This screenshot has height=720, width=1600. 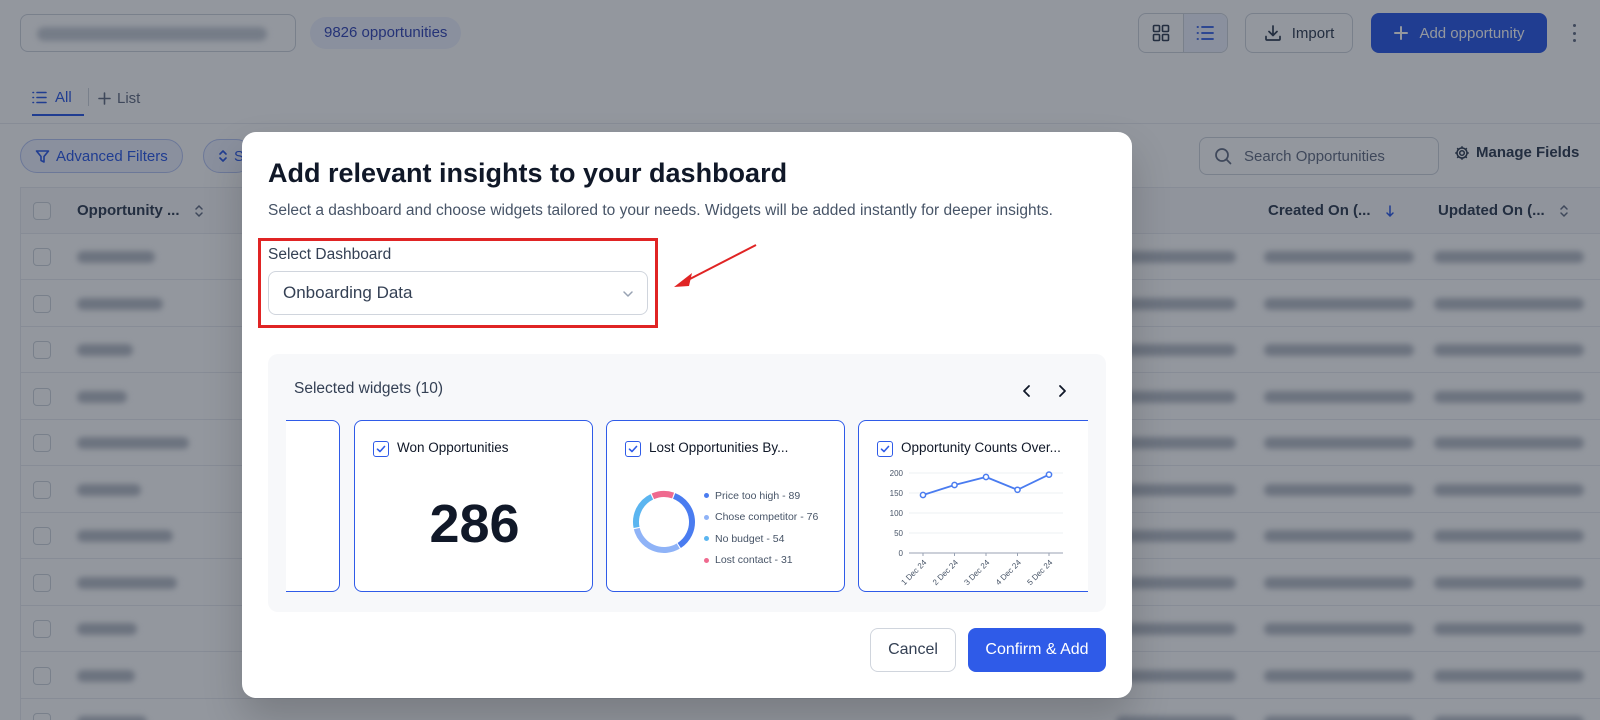 What do you see at coordinates (369, 388) in the screenshot?
I see `selected-widgets-title: Selected widgets (10)` at bounding box center [369, 388].